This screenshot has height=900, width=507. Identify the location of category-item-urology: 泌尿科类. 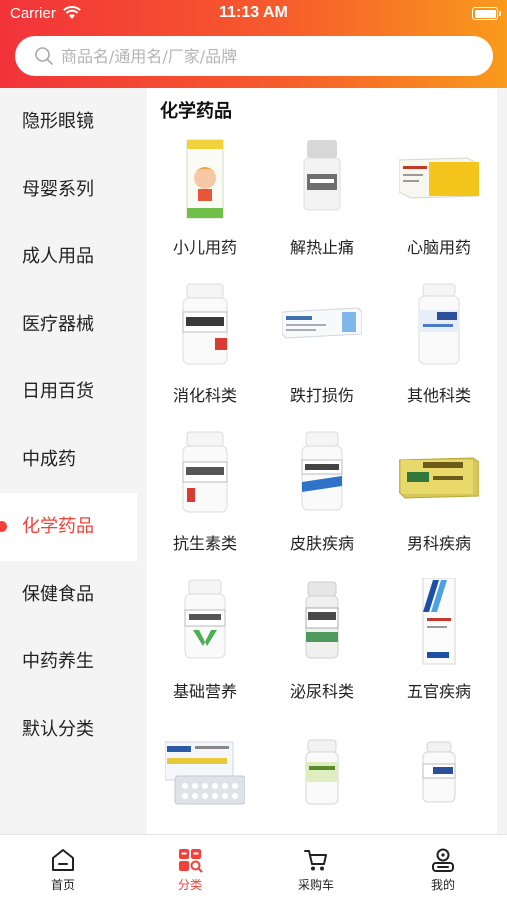
(322, 648).